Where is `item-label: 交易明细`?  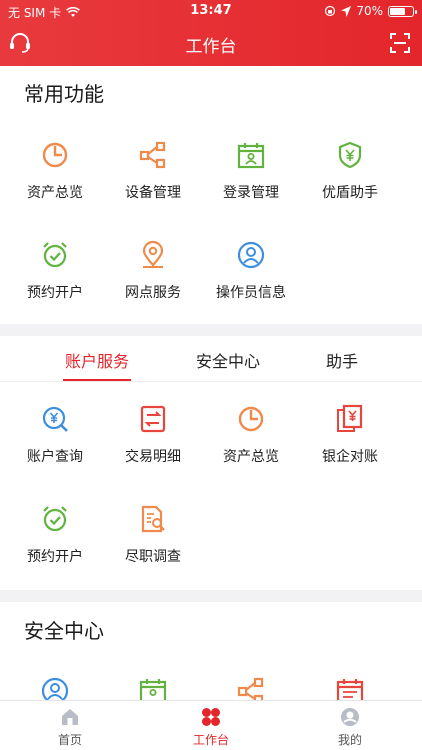
item-label: 交易明细 is located at coordinates (153, 457).